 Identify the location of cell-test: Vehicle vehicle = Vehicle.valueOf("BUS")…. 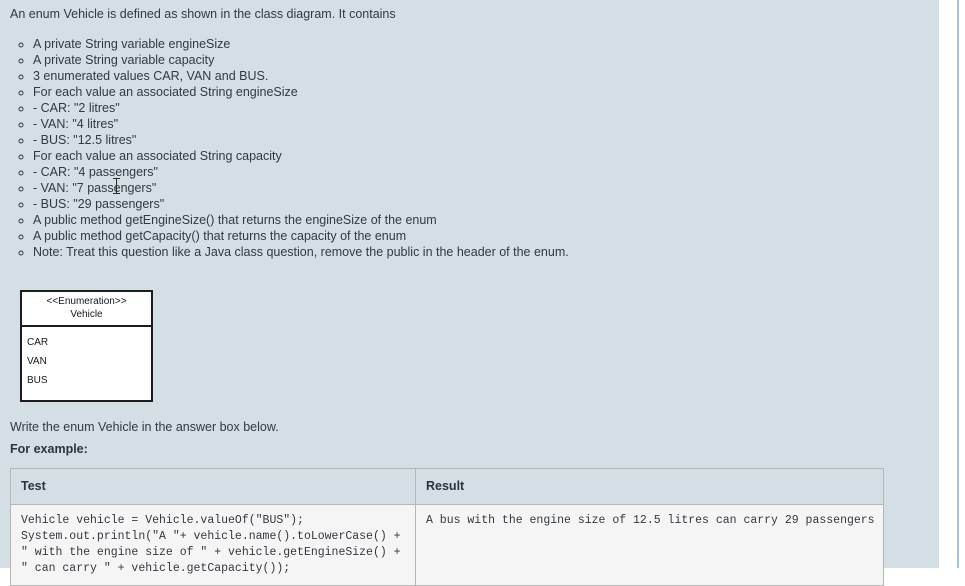
(213, 545).